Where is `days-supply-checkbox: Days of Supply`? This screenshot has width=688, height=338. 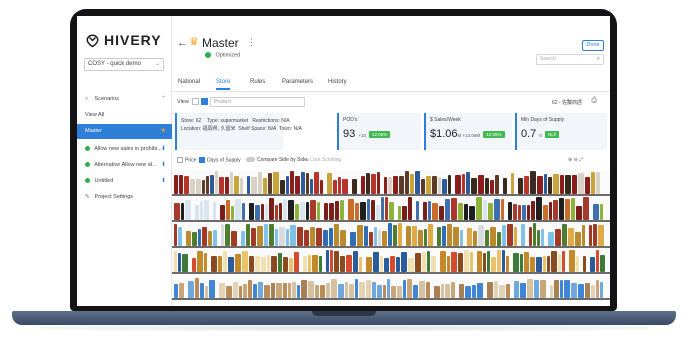
days-supply-checkbox: Days of Supply is located at coordinates (220, 160).